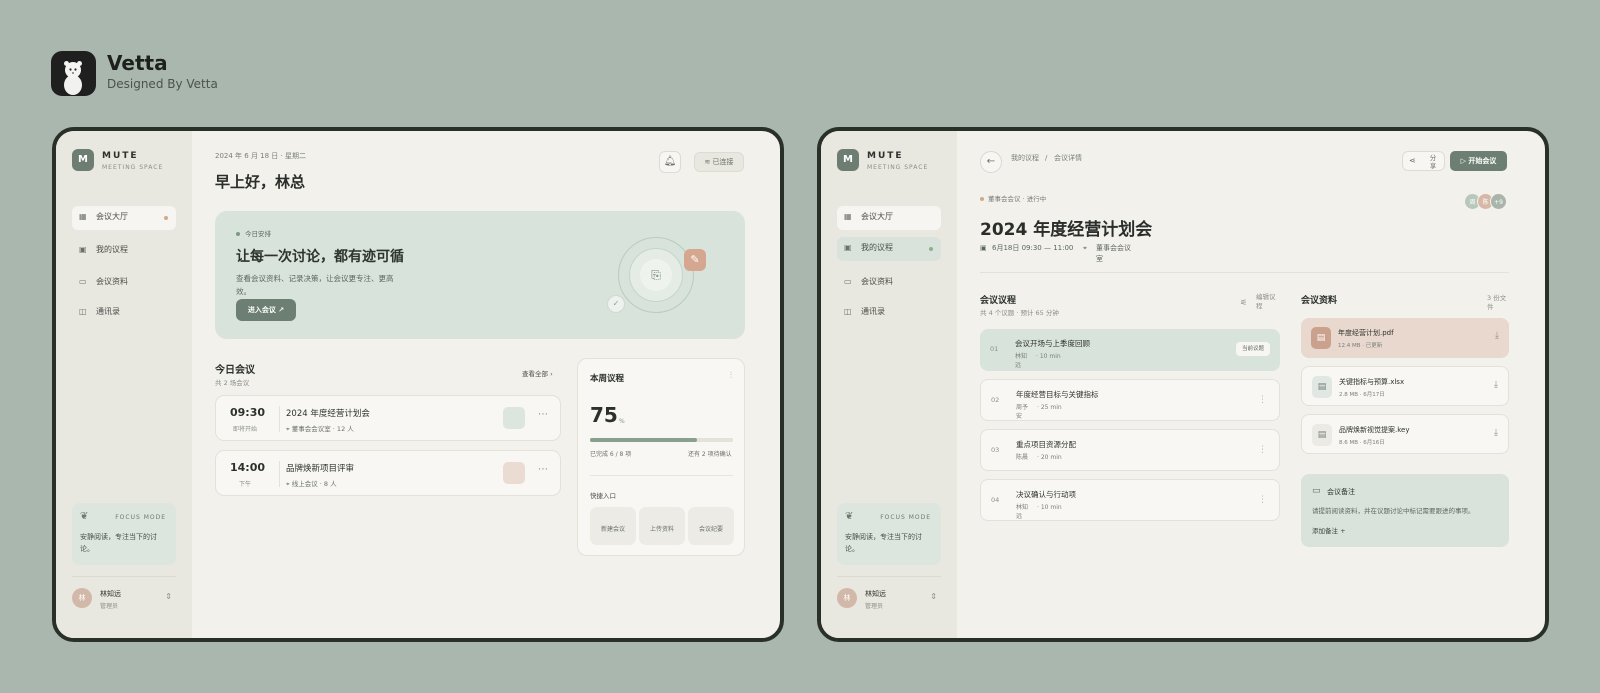 The height and width of the screenshot is (693, 1600). What do you see at coordinates (1130, 500) in the screenshot?
I see `agenda-item: 04 决议确认与行动项 林知远 · 10 min ⋮` at bounding box center [1130, 500].